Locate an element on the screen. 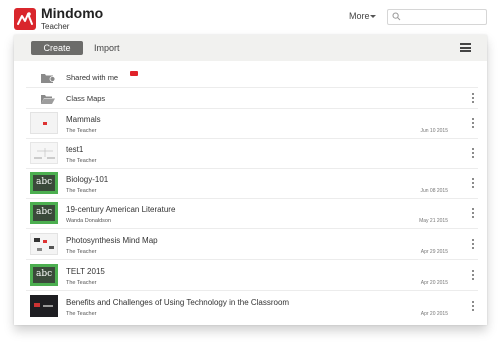 The image size is (501, 361). search-icon is located at coordinates (396, 16).